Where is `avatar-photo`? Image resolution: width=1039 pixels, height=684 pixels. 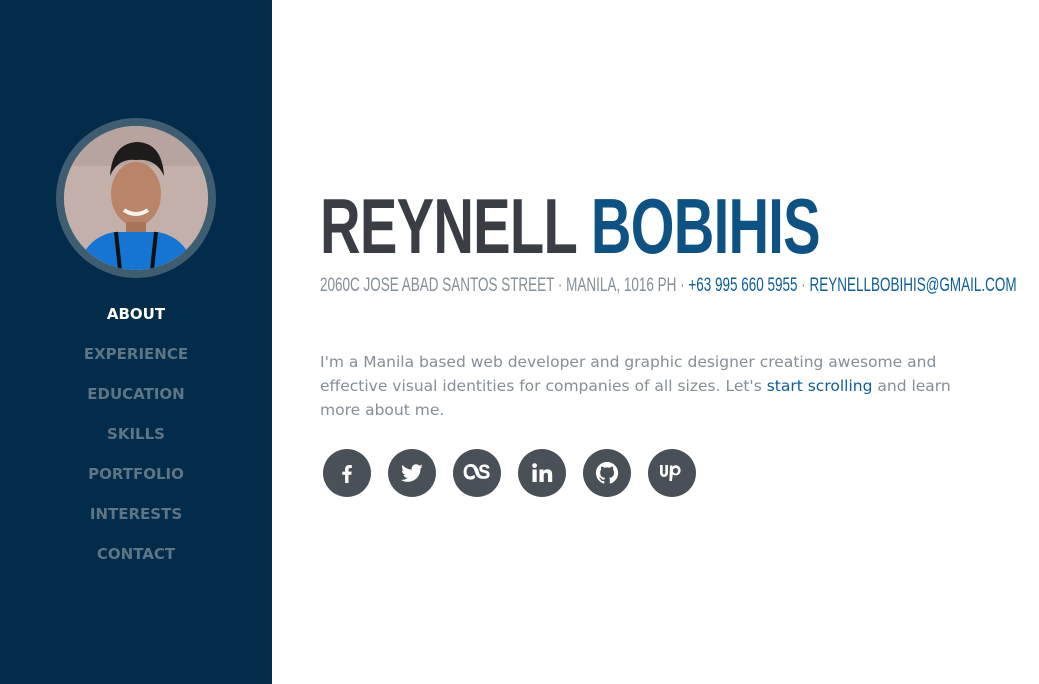
avatar-photo is located at coordinates (136, 198).